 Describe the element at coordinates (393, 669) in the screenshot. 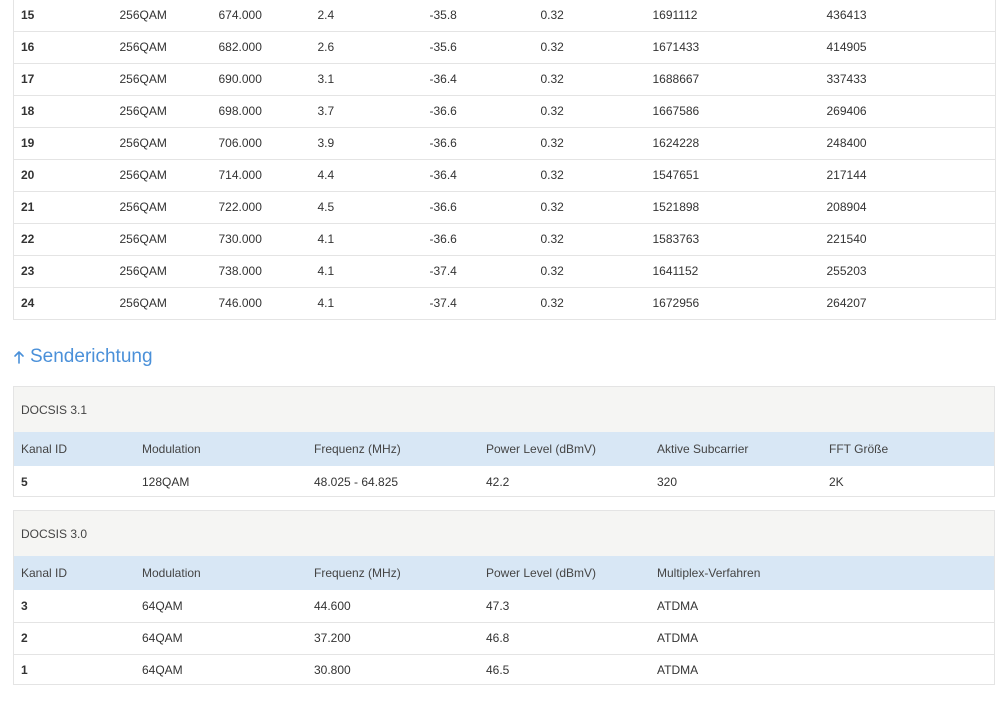

I see `table-cell: 30.800` at that location.